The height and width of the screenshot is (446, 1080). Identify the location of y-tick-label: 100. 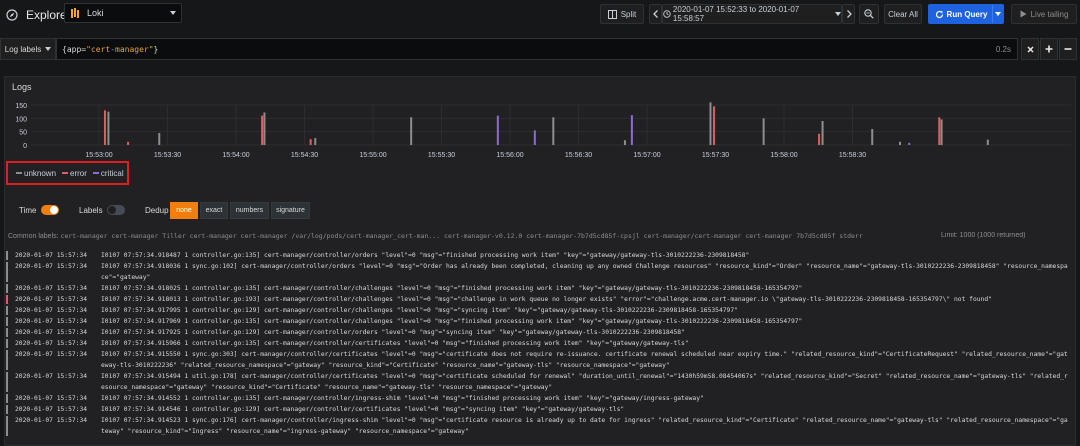
(21, 119).